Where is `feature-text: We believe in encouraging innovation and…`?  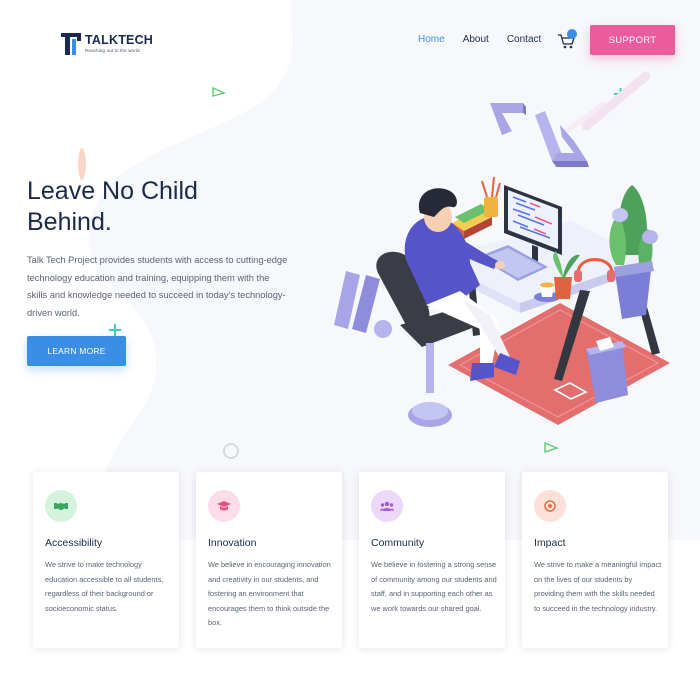
feature-text: We believe in encouraging innovation and… is located at coordinates (269, 594).